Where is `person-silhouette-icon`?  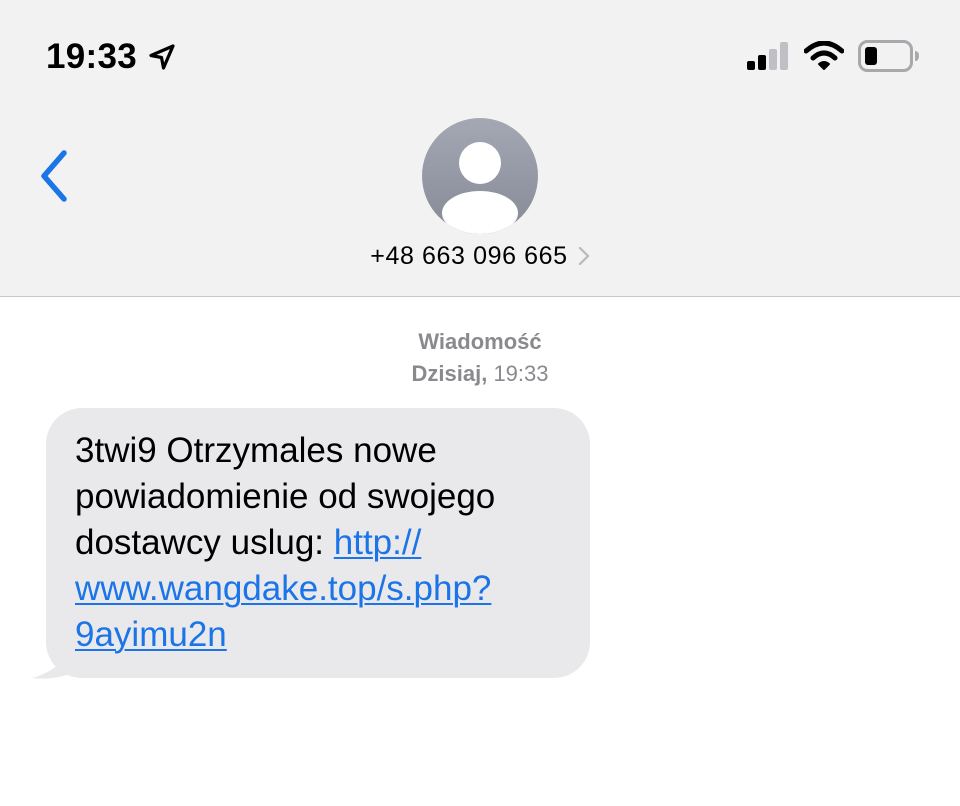
person-silhouette-icon is located at coordinates (480, 188).